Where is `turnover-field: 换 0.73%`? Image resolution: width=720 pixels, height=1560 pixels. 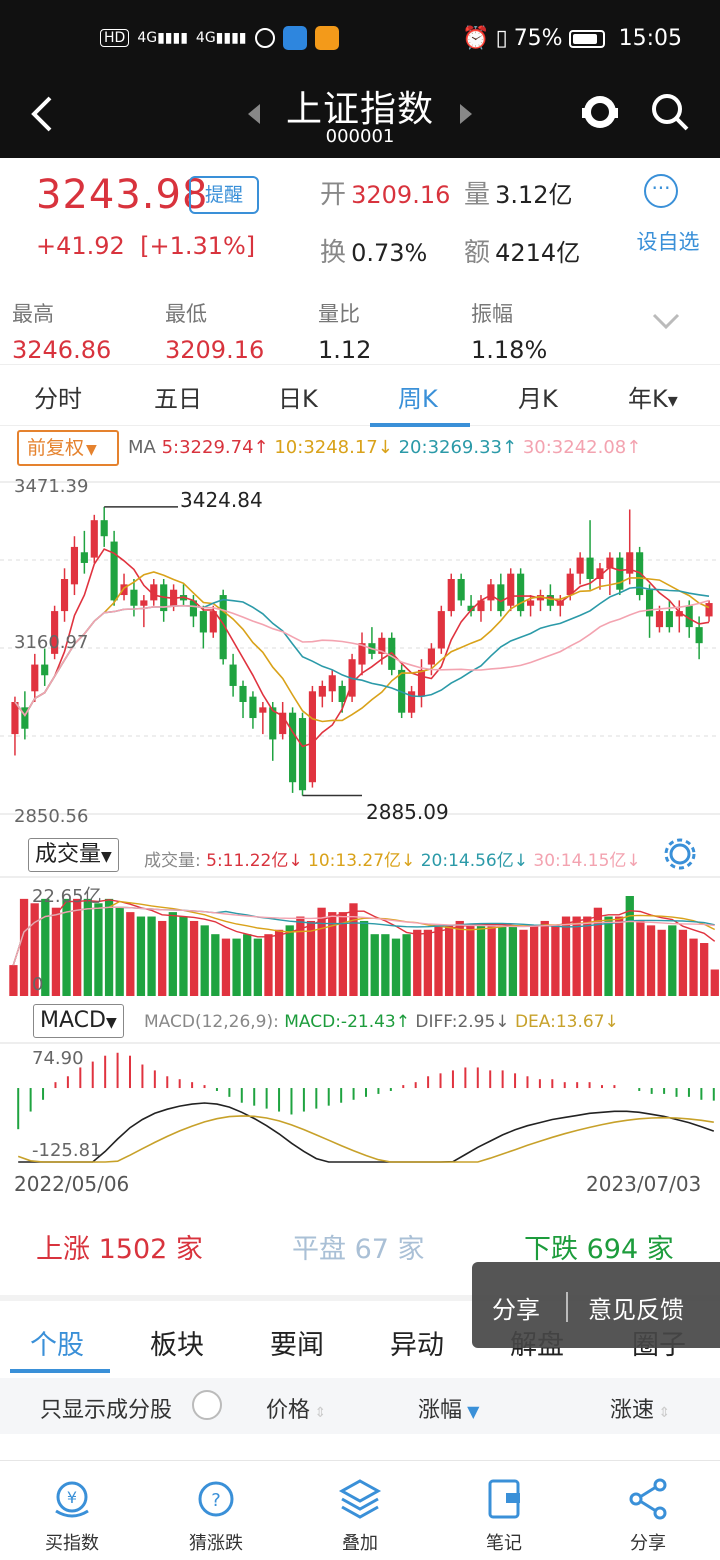 turnover-field: 换 0.73% is located at coordinates (374, 253).